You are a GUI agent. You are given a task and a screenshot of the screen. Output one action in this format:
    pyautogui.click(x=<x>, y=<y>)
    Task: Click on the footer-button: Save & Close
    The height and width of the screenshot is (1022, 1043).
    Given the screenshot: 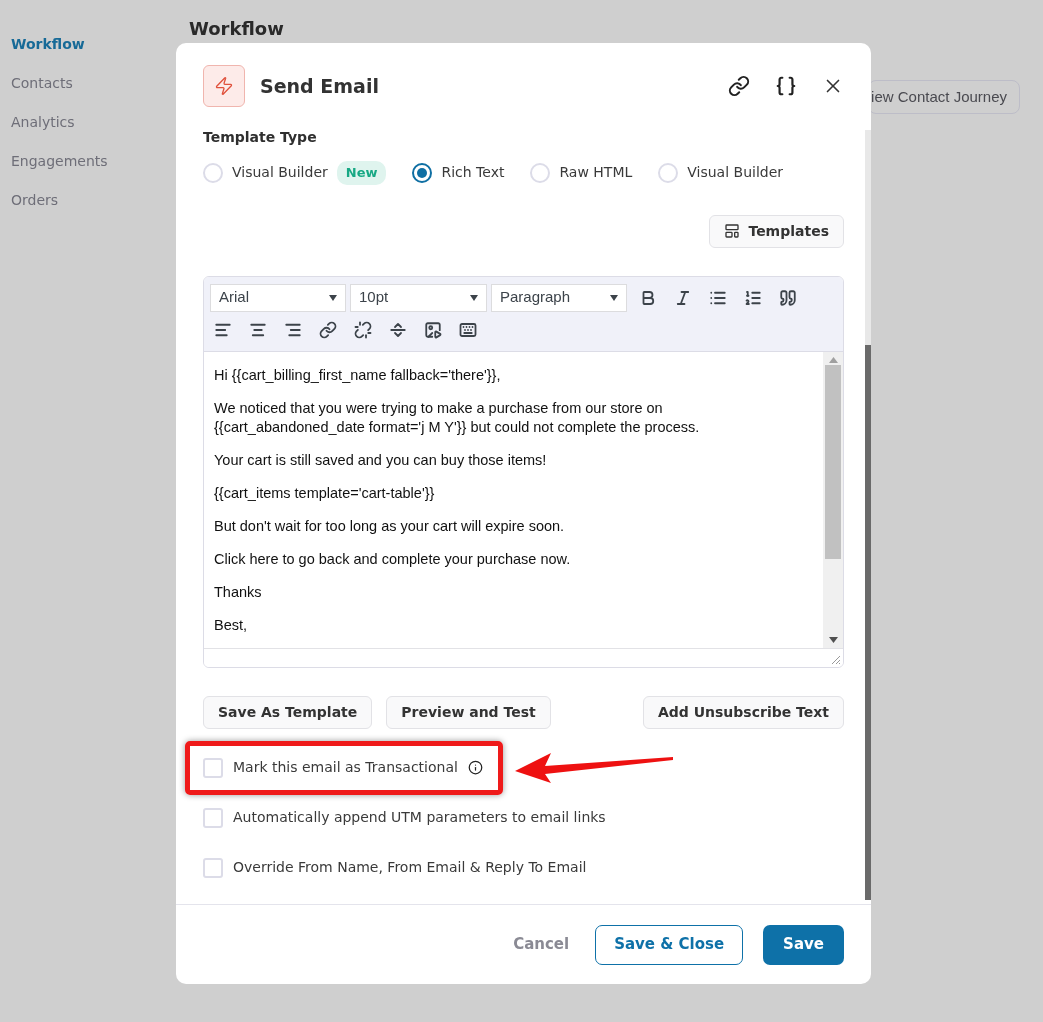 What is the action you would take?
    pyautogui.click(x=669, y=944)
    